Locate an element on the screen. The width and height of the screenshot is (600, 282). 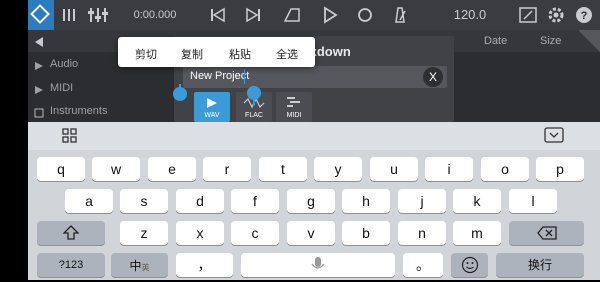
key-n: n is located at coordinates (422, 233).